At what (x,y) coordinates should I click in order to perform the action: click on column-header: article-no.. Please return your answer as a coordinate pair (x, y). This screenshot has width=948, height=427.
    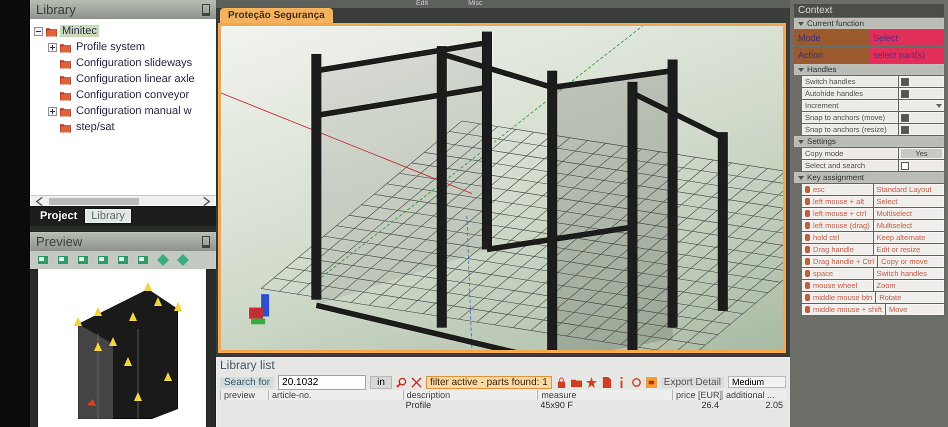
    Looking at the image, I should click on (335, 395).